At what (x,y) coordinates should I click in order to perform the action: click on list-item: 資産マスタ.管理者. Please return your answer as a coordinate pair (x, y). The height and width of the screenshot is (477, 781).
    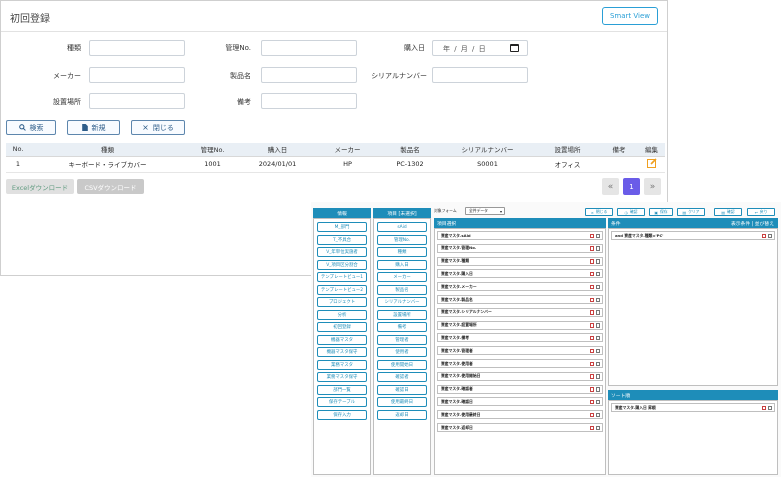
    Looking at the image, I should click on (520, 351).